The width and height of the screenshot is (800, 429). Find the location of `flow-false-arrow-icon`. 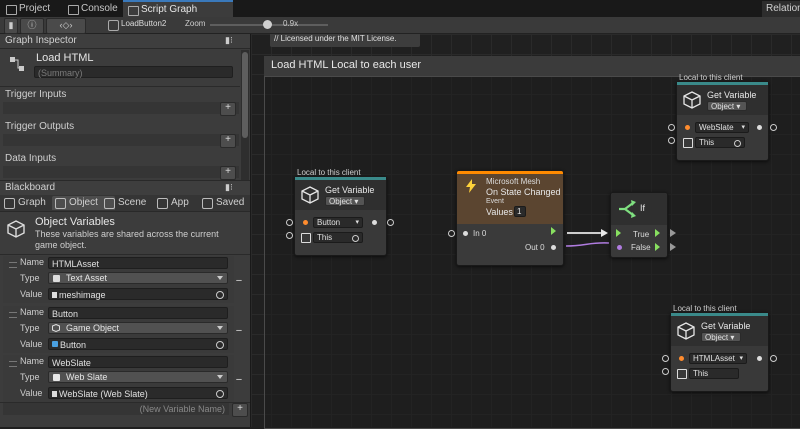

flow-false-arrow-icon is located at coordinates (657, 247).